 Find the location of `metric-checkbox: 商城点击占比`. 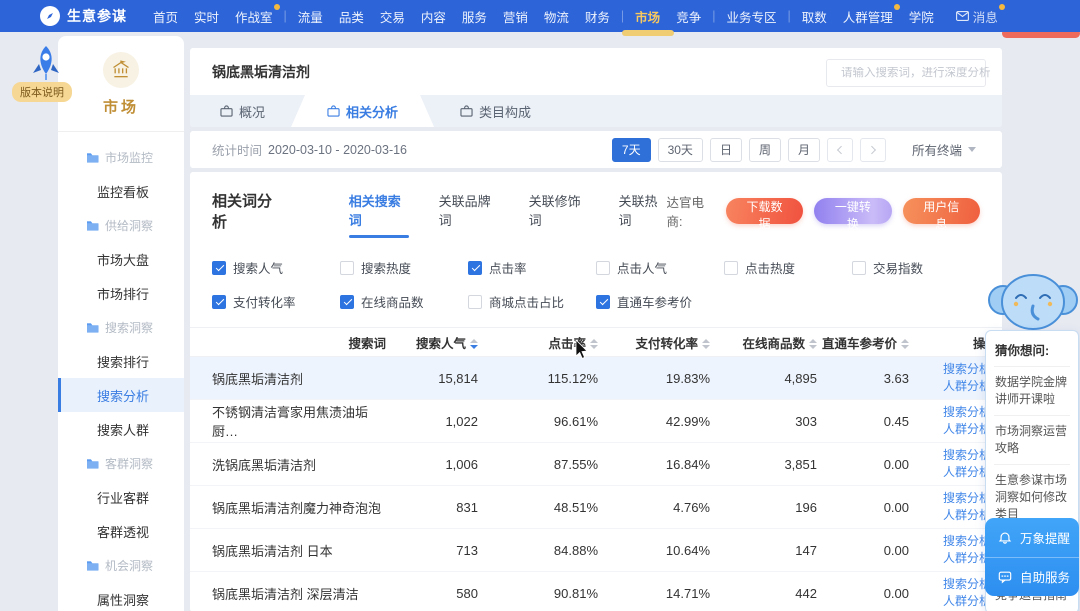

metric-checkbox: 商城点击占比 is located at coordinates (532, 301).